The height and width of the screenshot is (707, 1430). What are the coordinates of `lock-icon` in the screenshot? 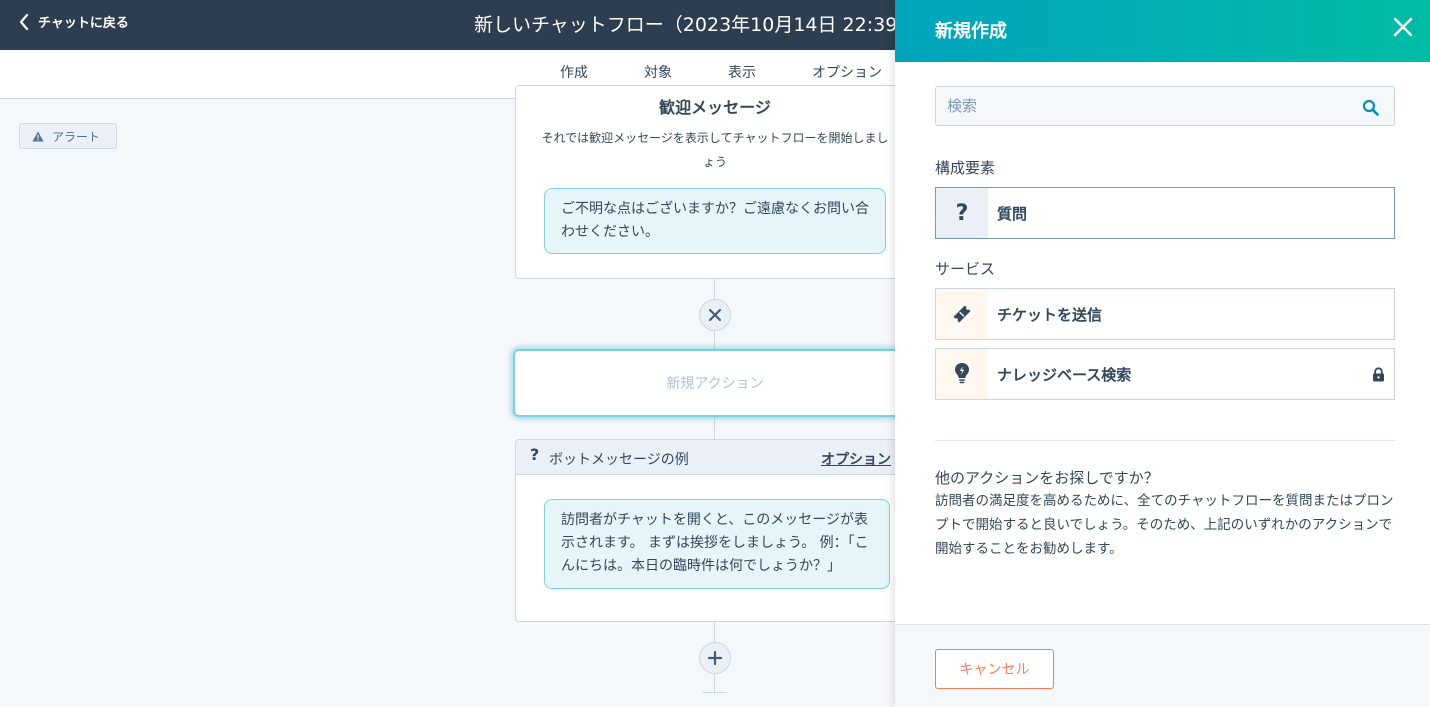 It's located at (1378, 374).